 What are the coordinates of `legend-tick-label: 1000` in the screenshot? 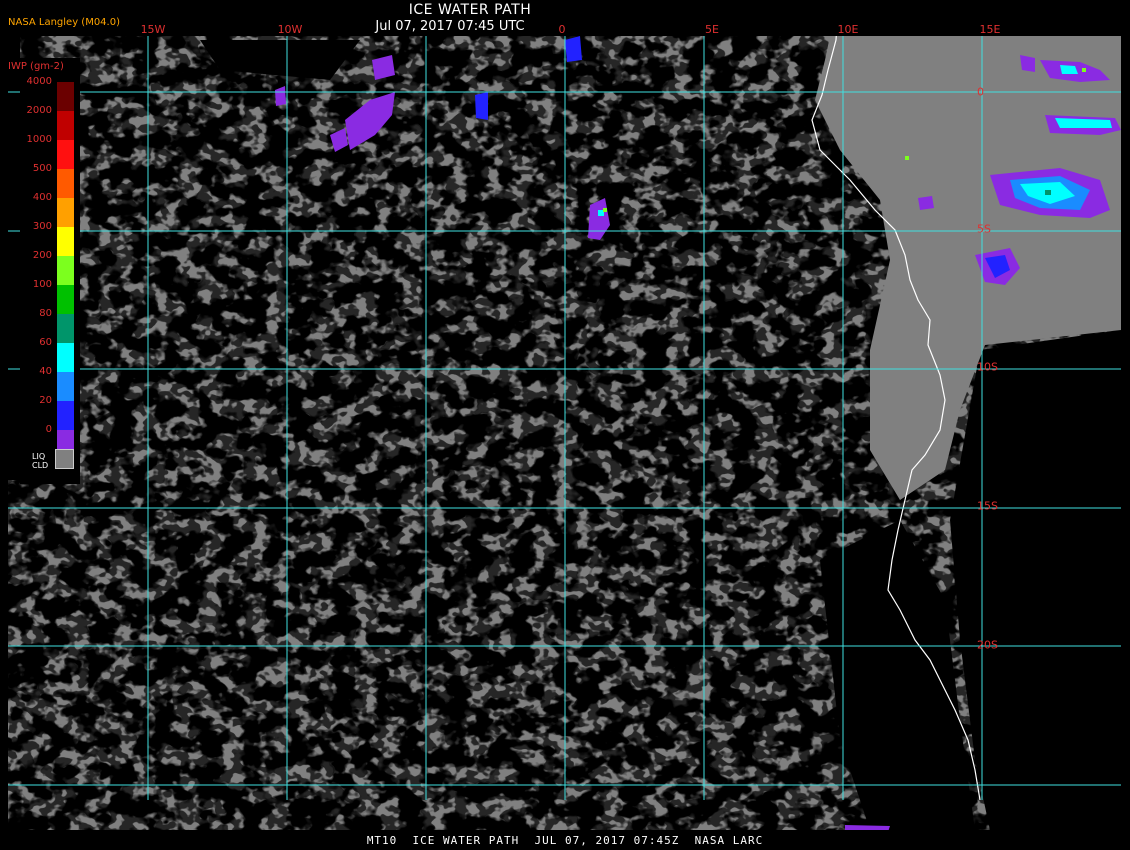 It's located at (39, 139).